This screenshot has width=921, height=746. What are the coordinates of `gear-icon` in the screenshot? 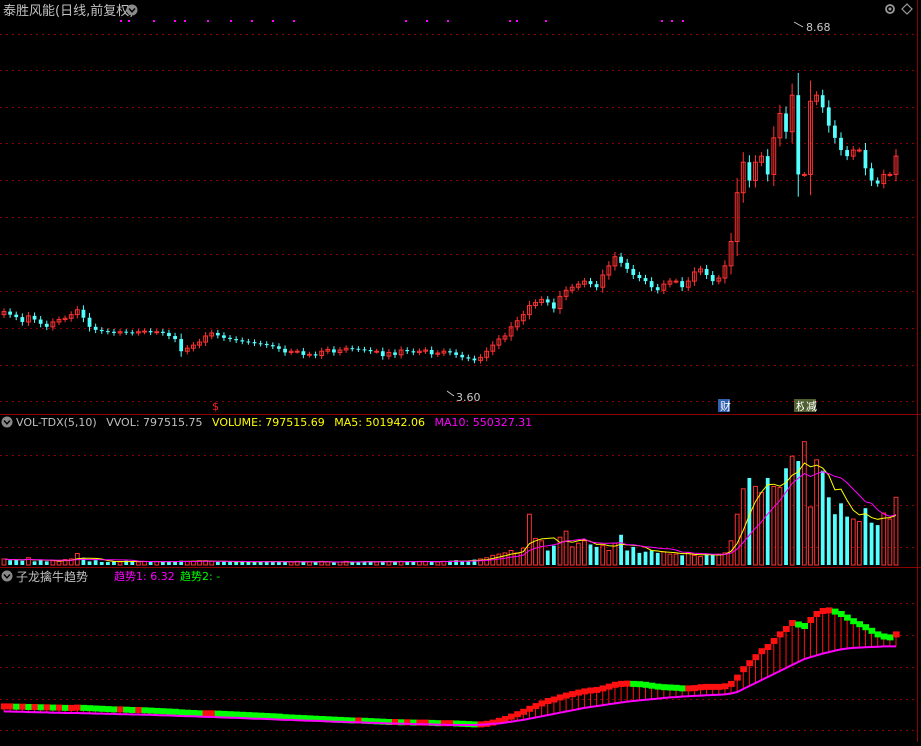 It's located at (890, 9).